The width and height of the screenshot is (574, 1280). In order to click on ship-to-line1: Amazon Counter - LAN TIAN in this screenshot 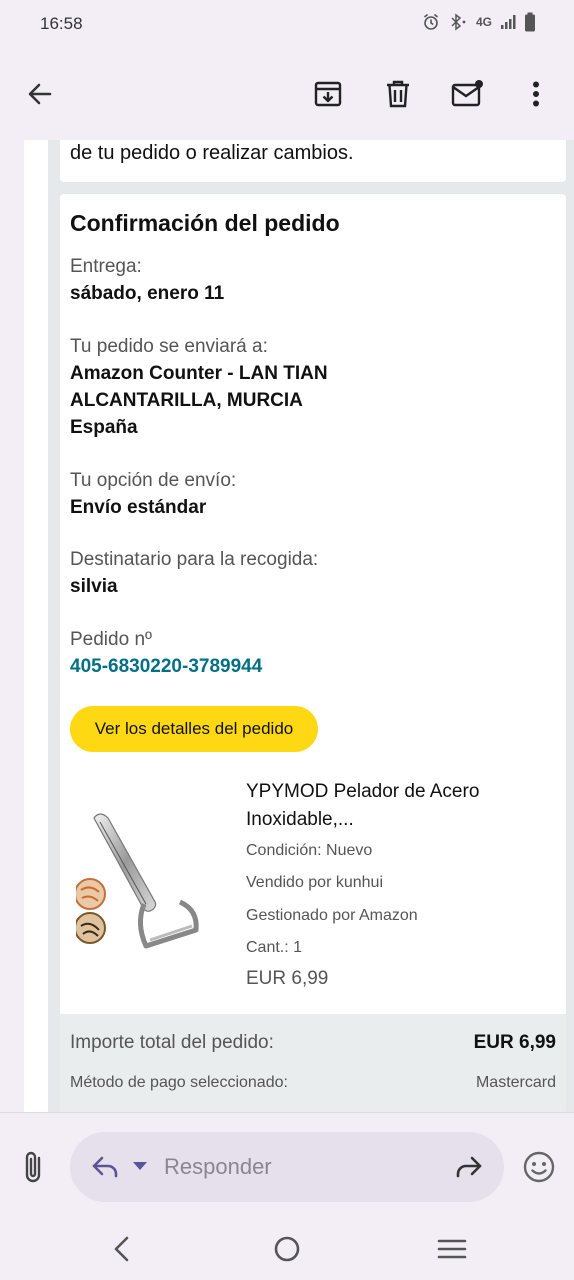, I will do `click(199, 373)`.